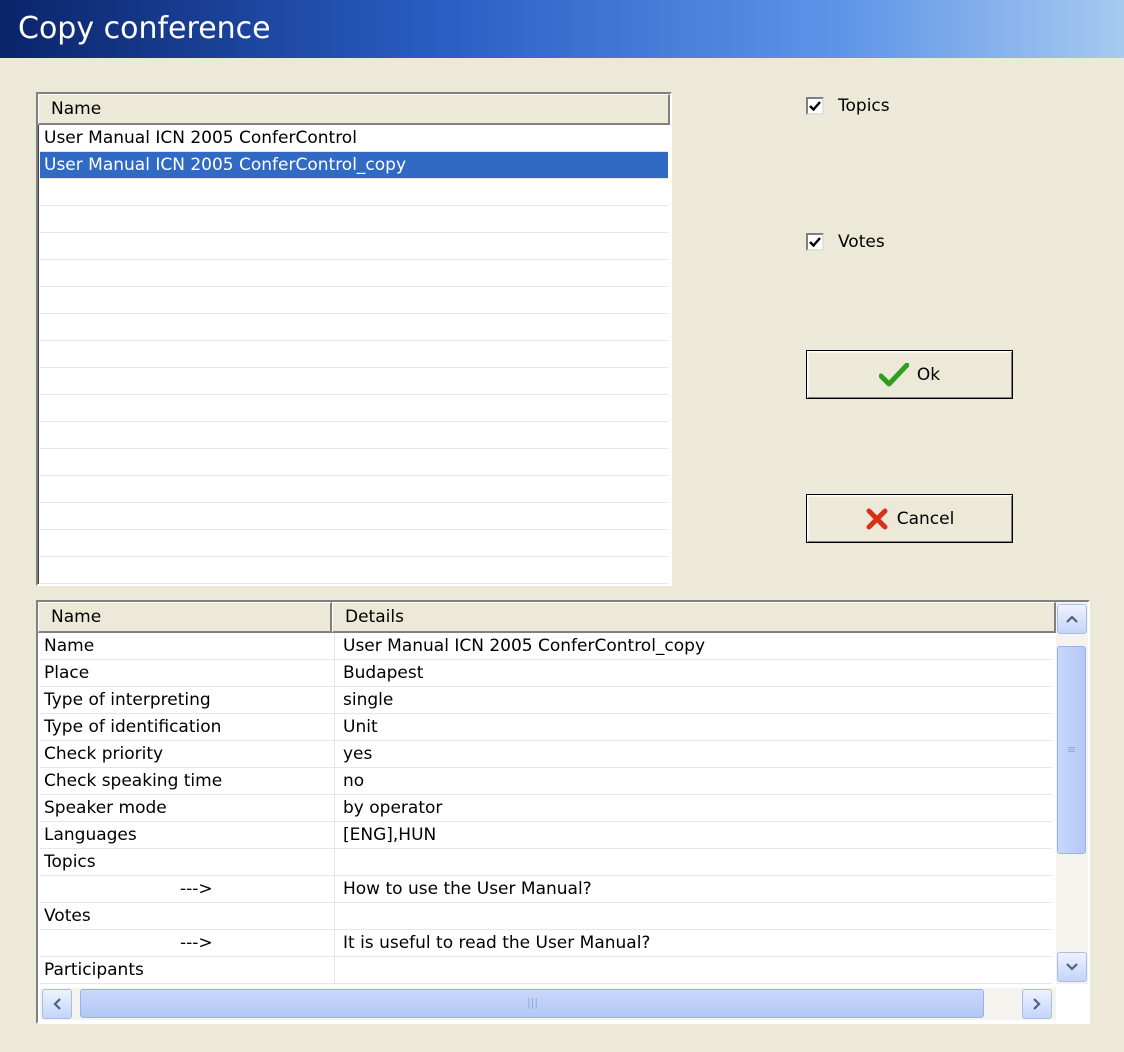 The image size is (1124, 1052). What do you see at coordinates (893, 374) in the screenshot?
I see `green-check-icon` at bounding box center [893, 374].